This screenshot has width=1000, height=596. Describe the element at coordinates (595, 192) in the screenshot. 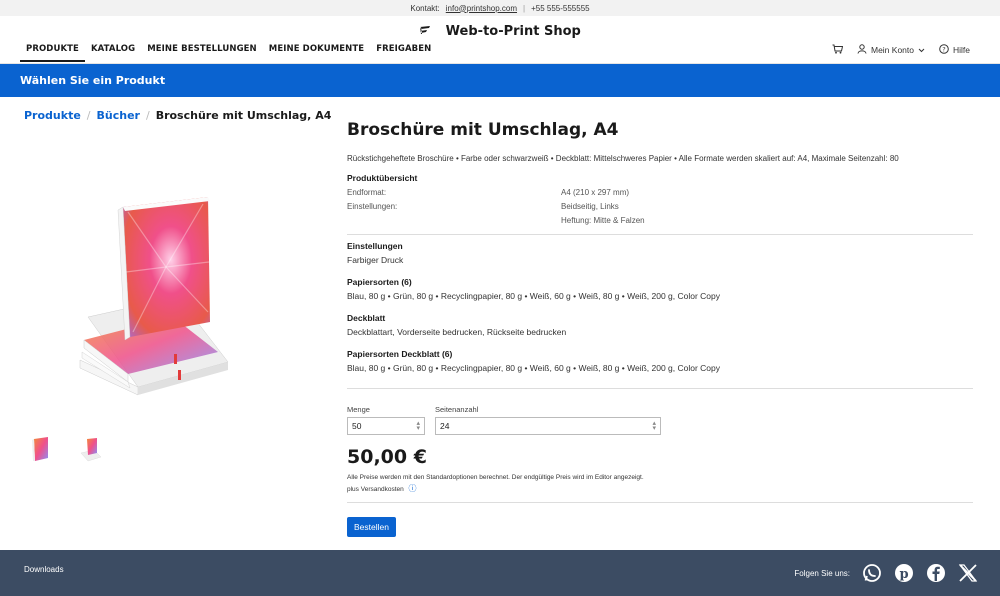

I see `overview-format-value: A4 (210 x 297 mm)` at that location.